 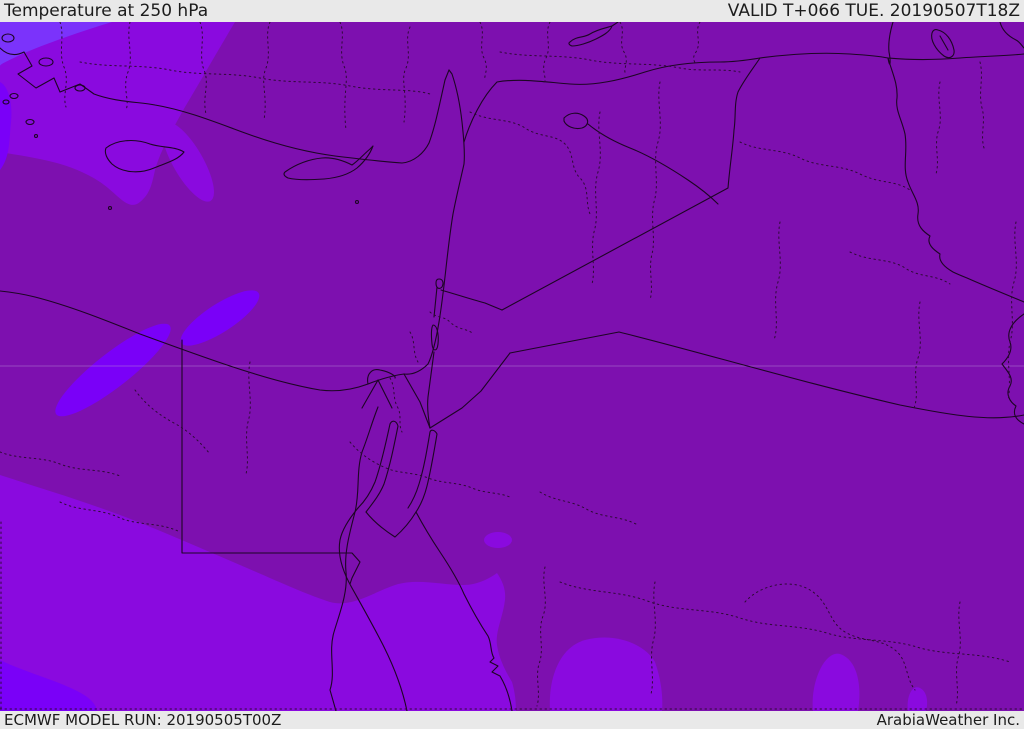 What do you see at coordinates (948, 720) in the screenshot?
I see `credit-label: ArabiaWeather Inc.` at bounding box center [948, 720].